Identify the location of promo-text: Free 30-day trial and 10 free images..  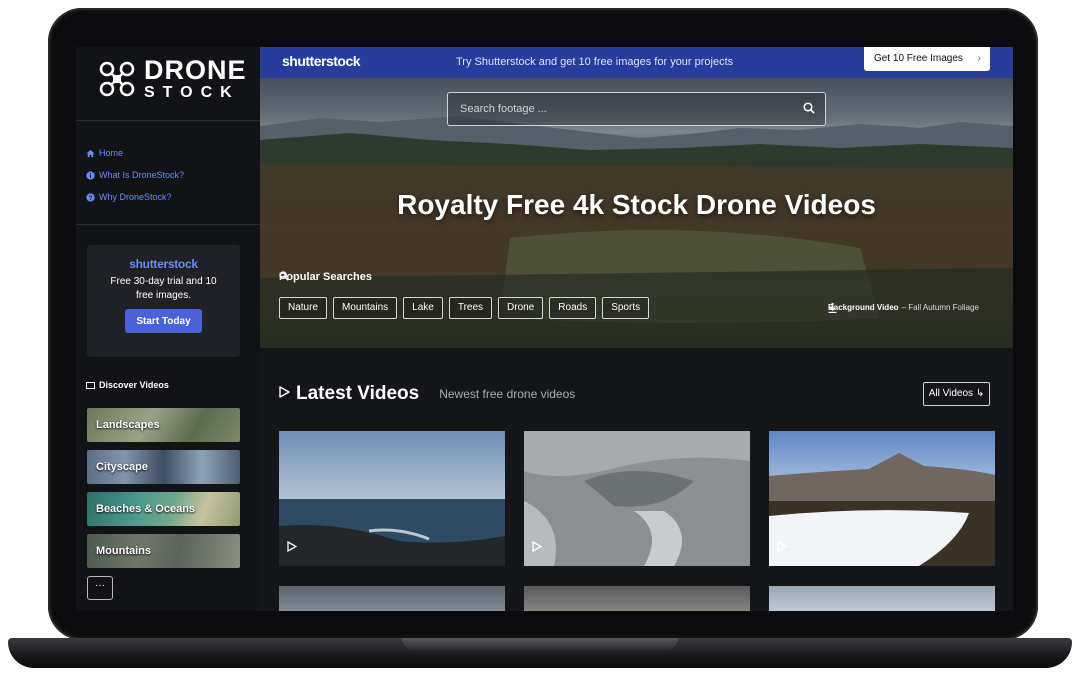
(163, 288).